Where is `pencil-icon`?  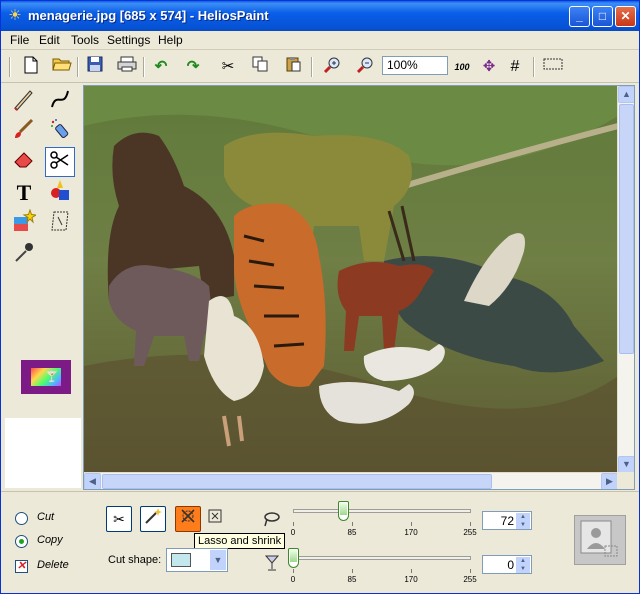
pencil-icon is located at coordinates (24, 102).